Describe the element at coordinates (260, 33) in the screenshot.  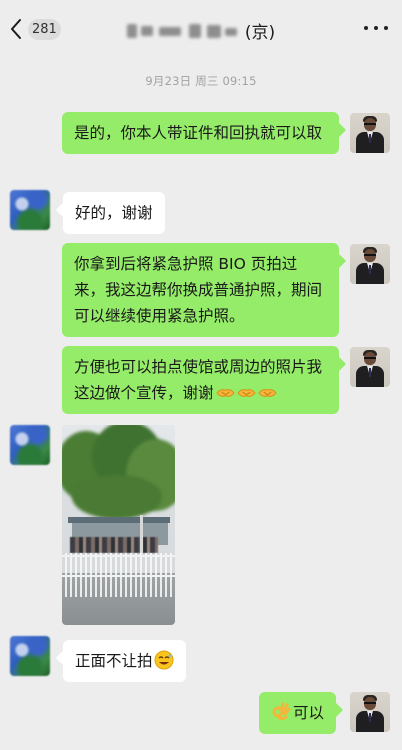
I see `chat-title-suffix: (京)` at that location.